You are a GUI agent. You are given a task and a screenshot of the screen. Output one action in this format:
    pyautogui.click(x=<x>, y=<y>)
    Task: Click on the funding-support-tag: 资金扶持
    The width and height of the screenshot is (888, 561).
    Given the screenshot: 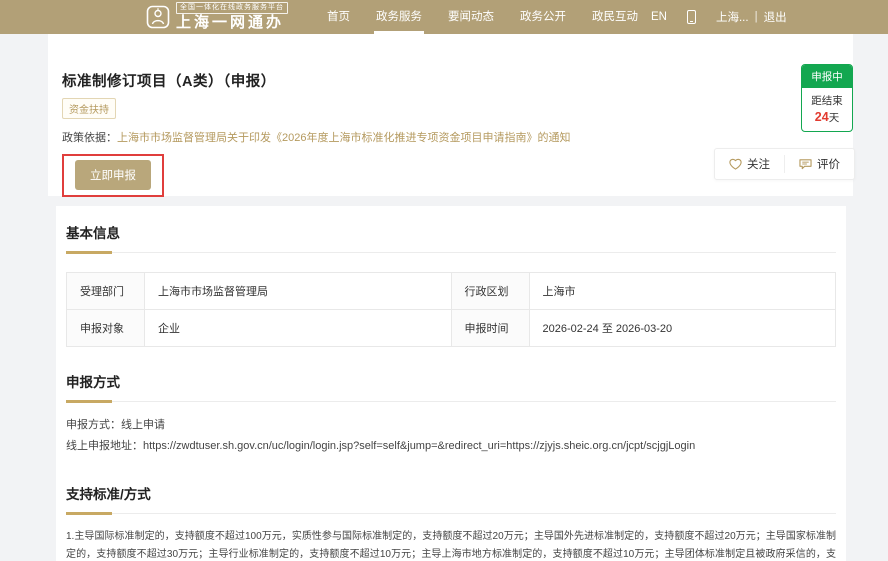 What is the action you would take?
    pyautogui.click(x=89, y=108)
    